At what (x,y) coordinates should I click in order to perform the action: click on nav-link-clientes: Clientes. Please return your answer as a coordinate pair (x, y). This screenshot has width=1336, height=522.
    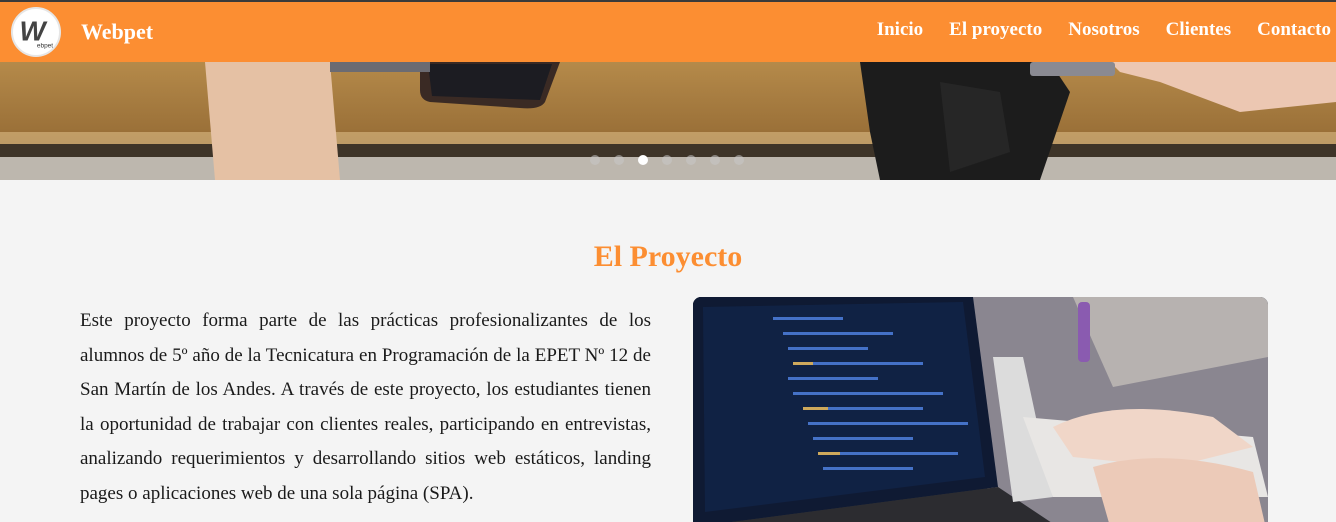
    Looking at the image, I should click on (1198, 30).